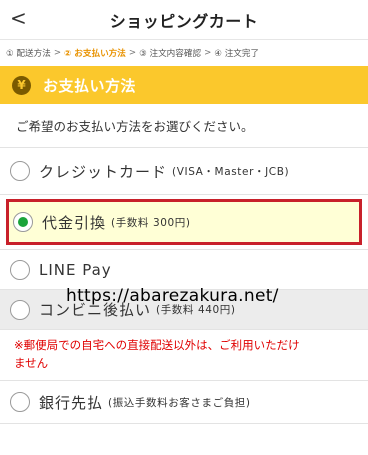 The width and height of the screenshot is (368, 455). What do you see at coordinates (103, 171) in the screenshot?
I see `option-label: クレジットカード` at bounding box center [103, 171].